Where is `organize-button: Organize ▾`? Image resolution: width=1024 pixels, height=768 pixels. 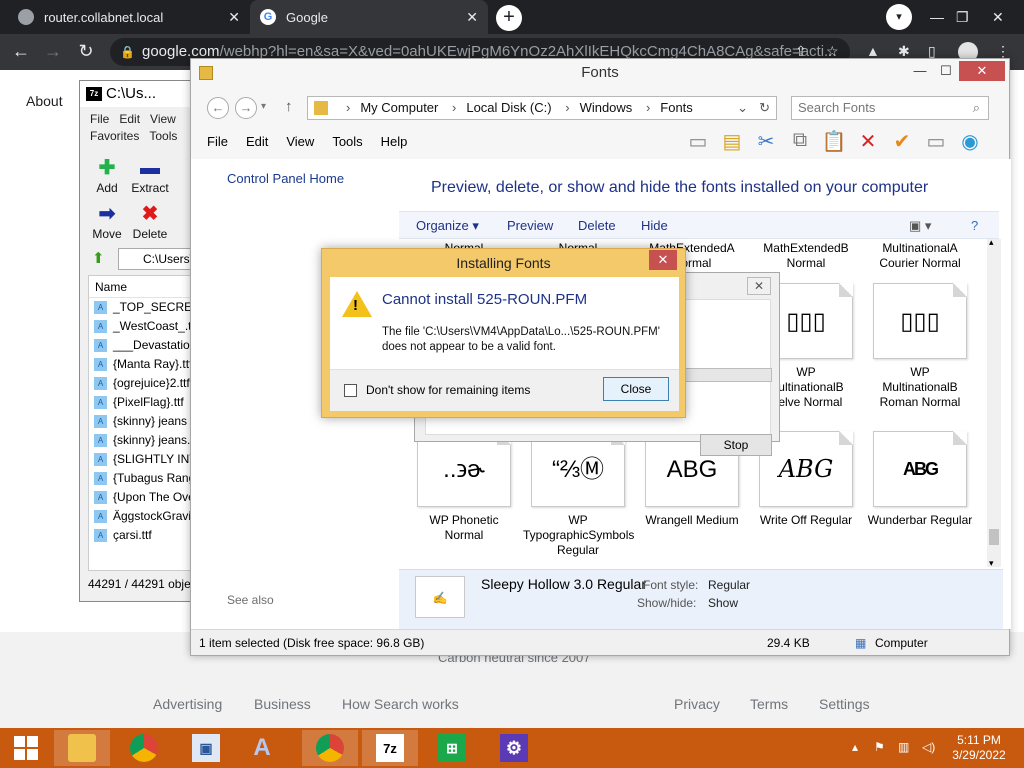 organize-button: Organize ▾ is located at coordinates (447, 226).